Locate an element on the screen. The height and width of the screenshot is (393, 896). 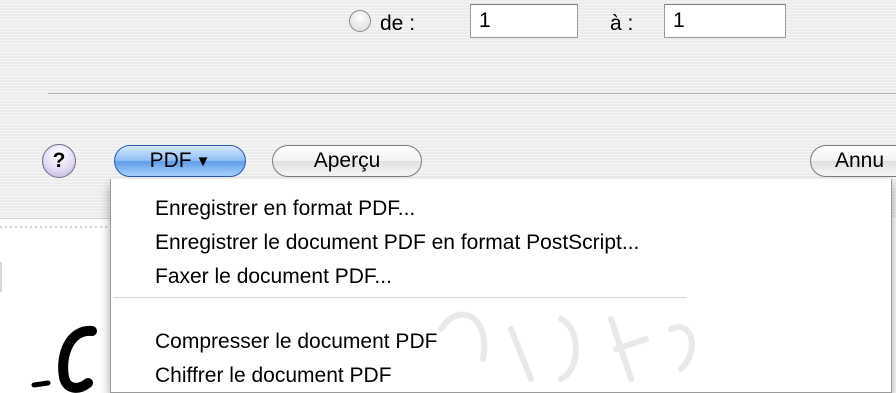
dialog-separator is located at coordinates (472, 93).